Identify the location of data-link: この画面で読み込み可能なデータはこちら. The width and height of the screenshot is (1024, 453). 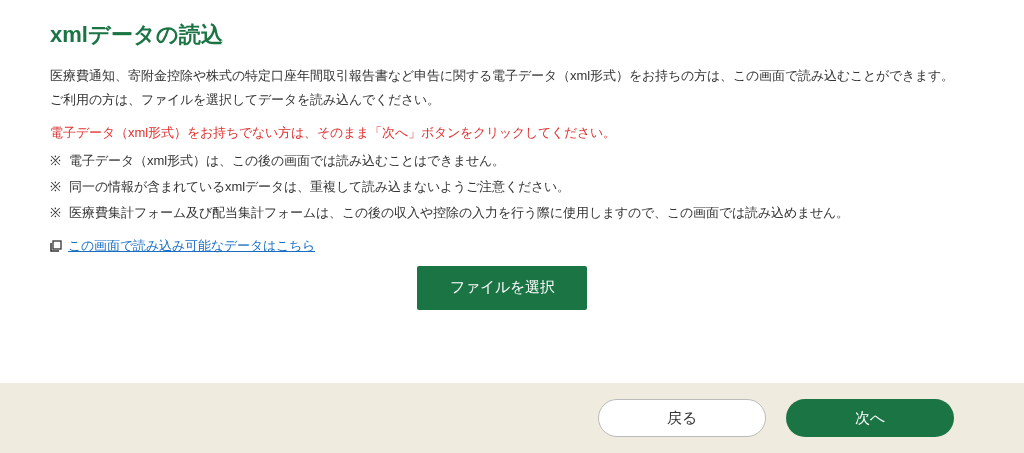
(191, 246).